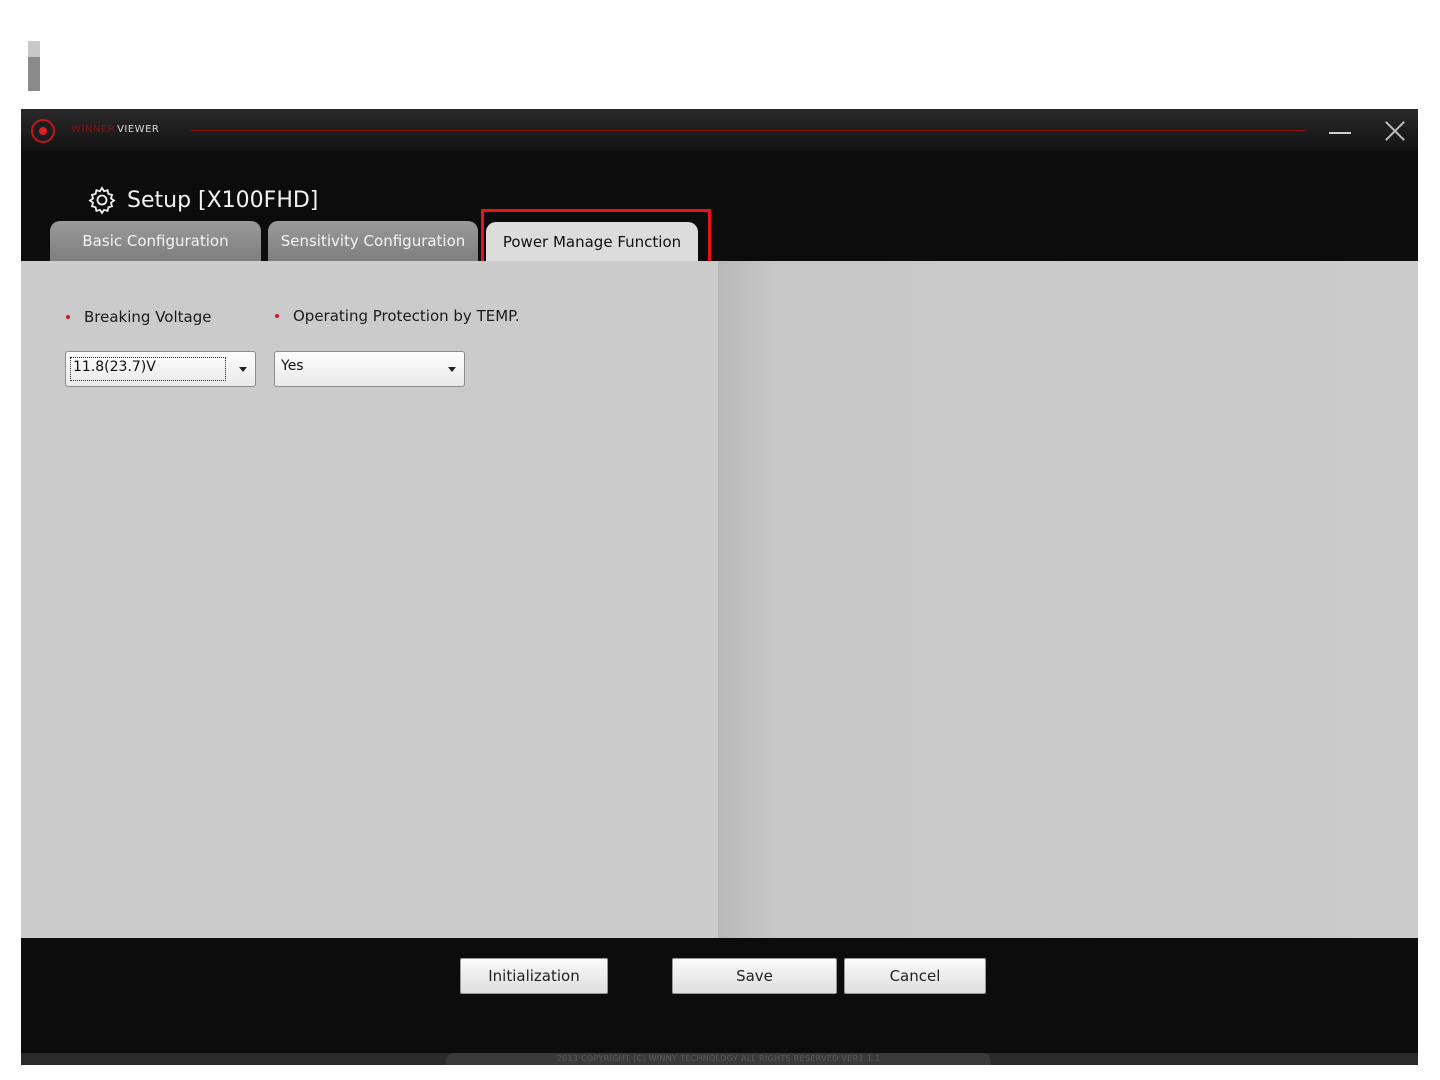 The height and width of the screenshot is (1080, 1440). What do you see at coordinates (596, 239) in the screenshot?
I see `highlight-box` at bounding box center [596, 239].